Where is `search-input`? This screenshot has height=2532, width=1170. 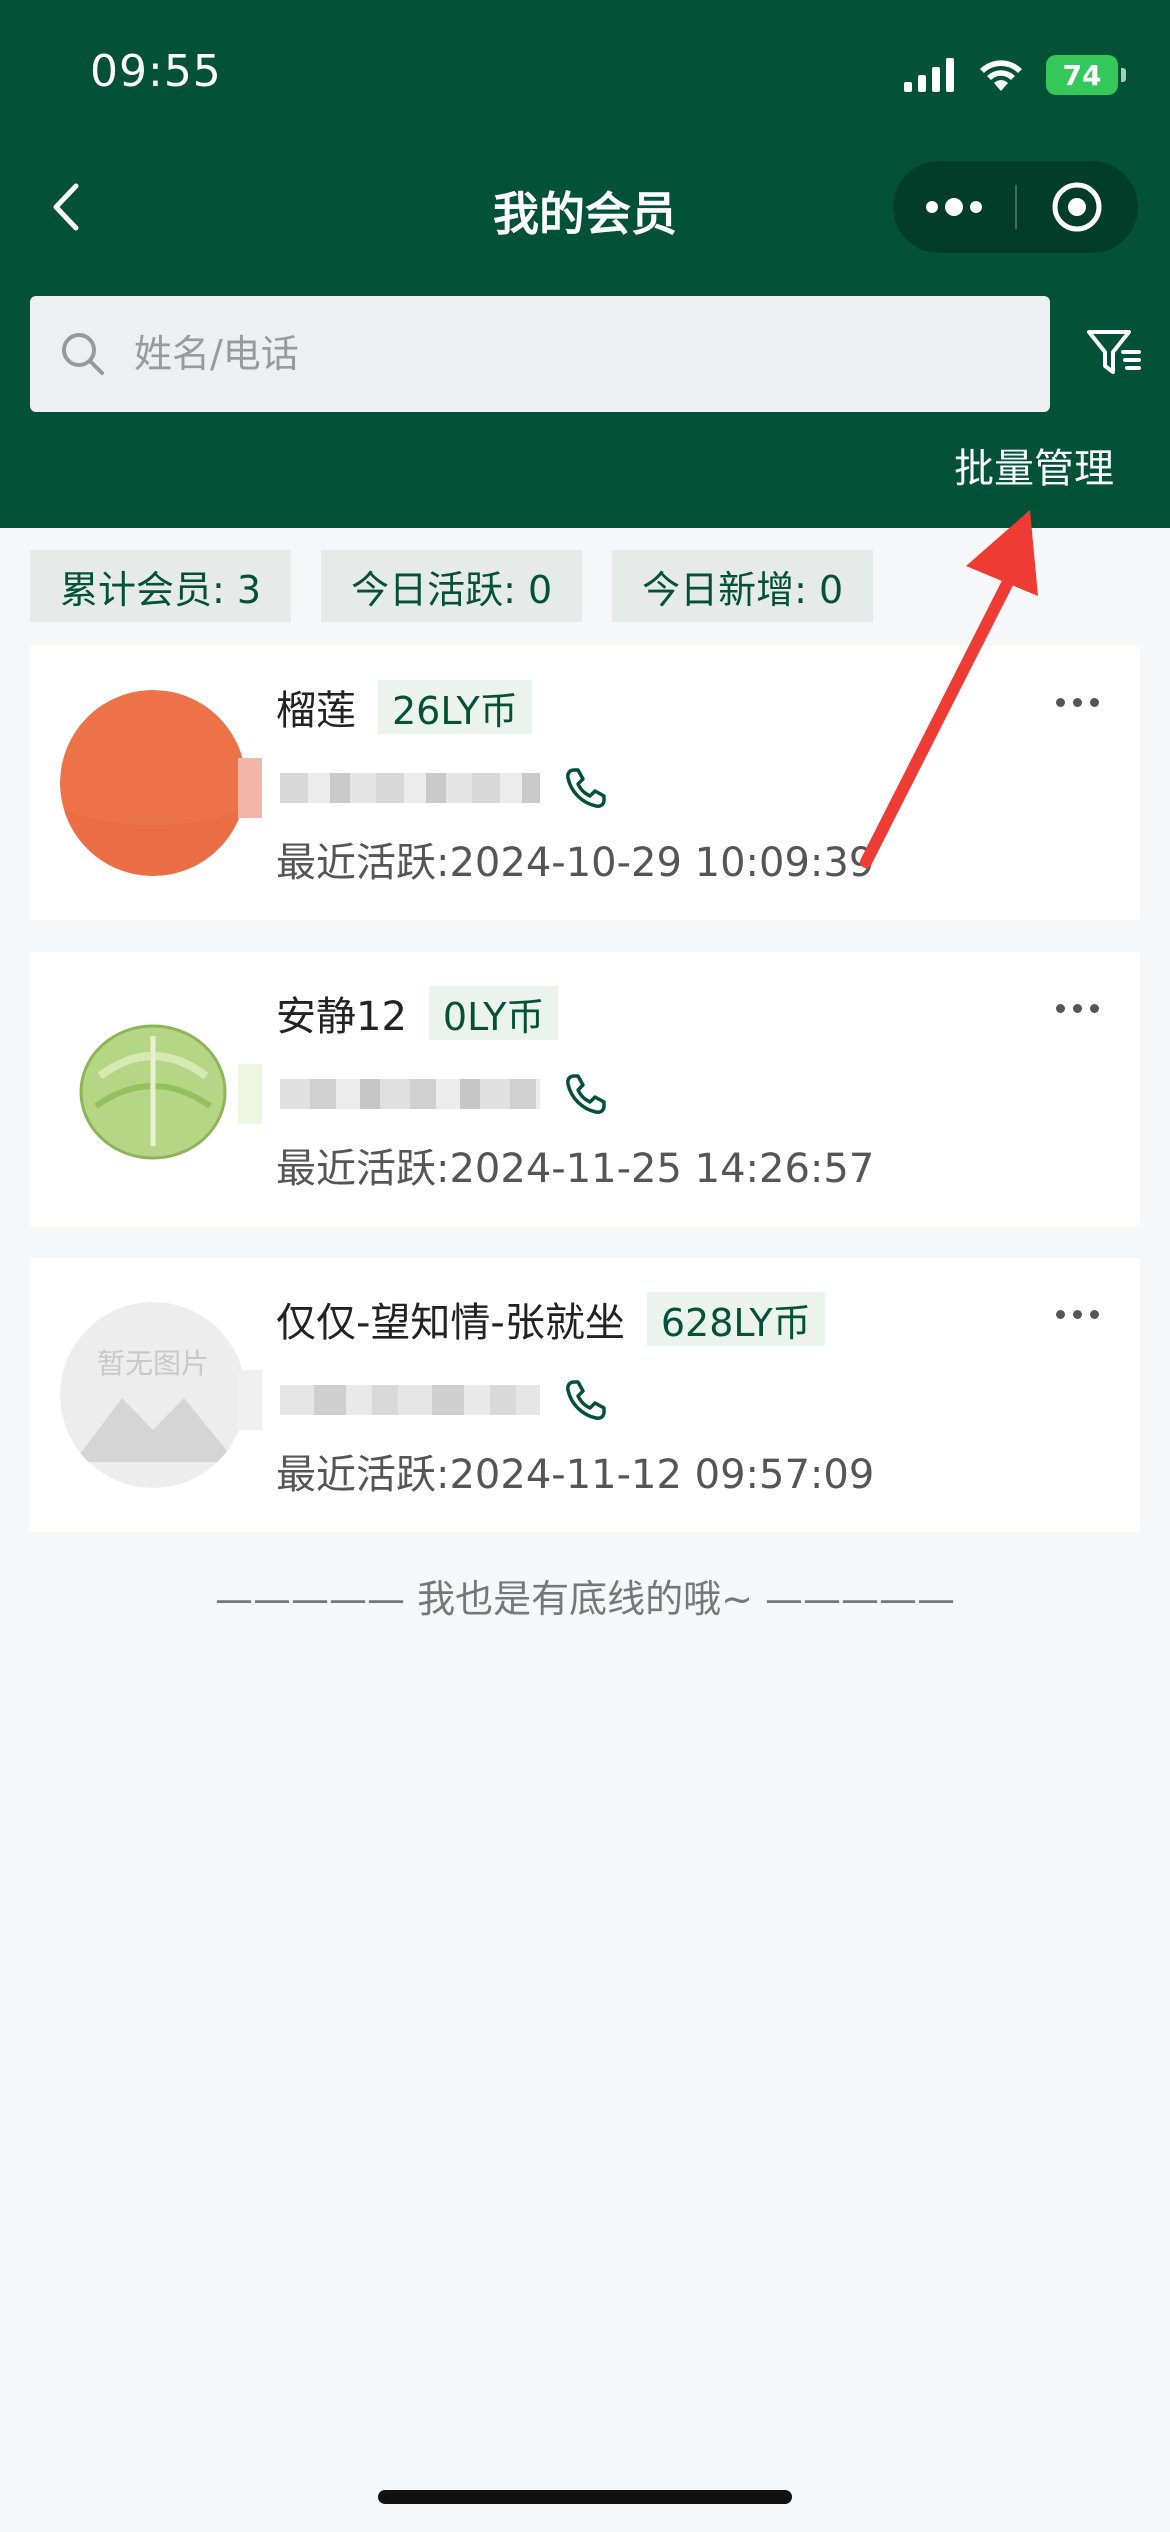 search-input is located at coordinates (564, 354).